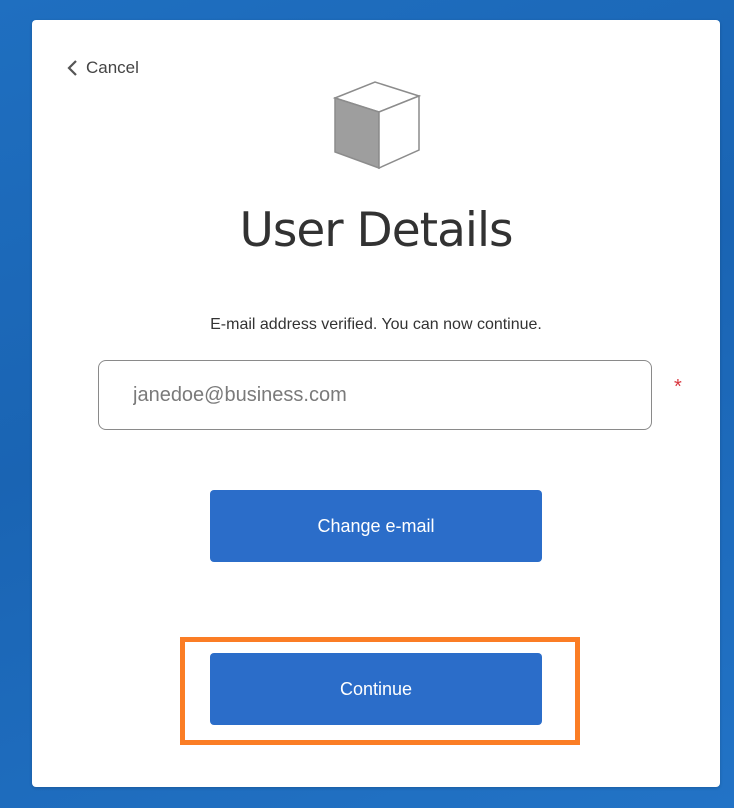  Describe the element at coordinates (375, 126) in the screenshot. I see `cube-icon` at that location.